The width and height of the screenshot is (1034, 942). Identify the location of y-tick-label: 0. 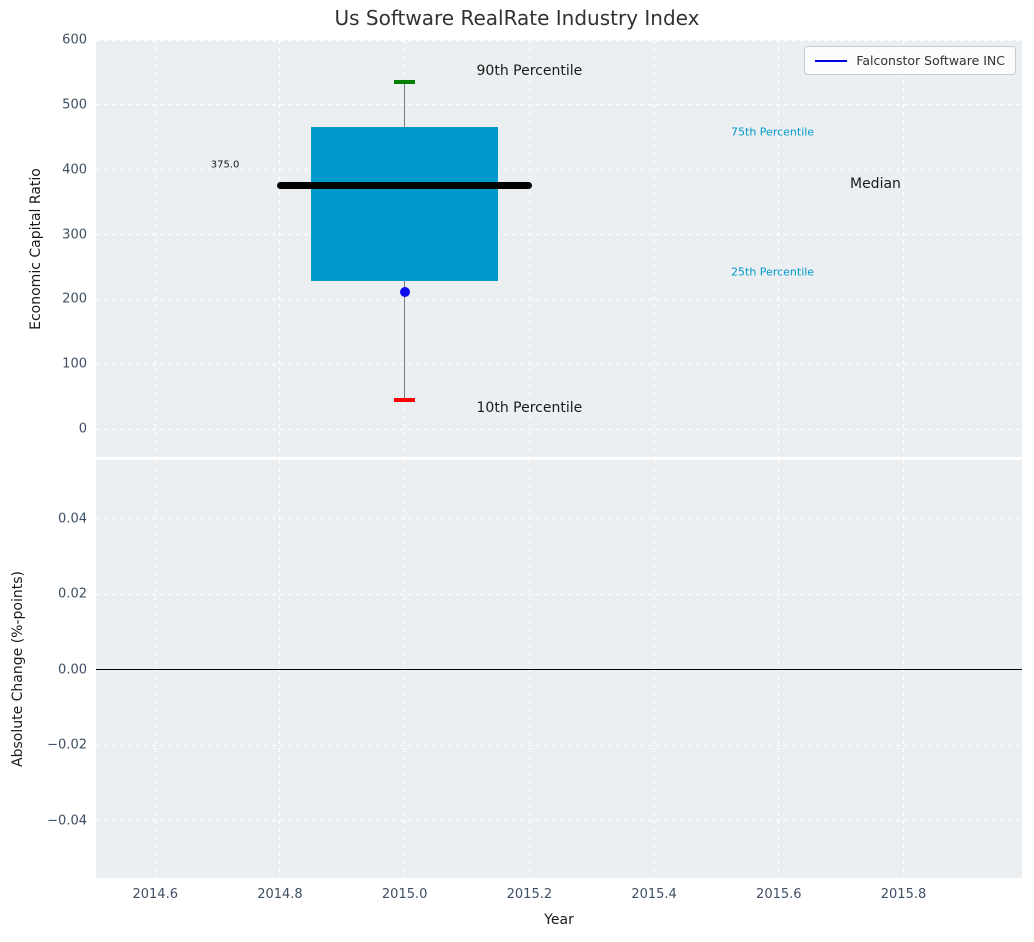
(82, 429).